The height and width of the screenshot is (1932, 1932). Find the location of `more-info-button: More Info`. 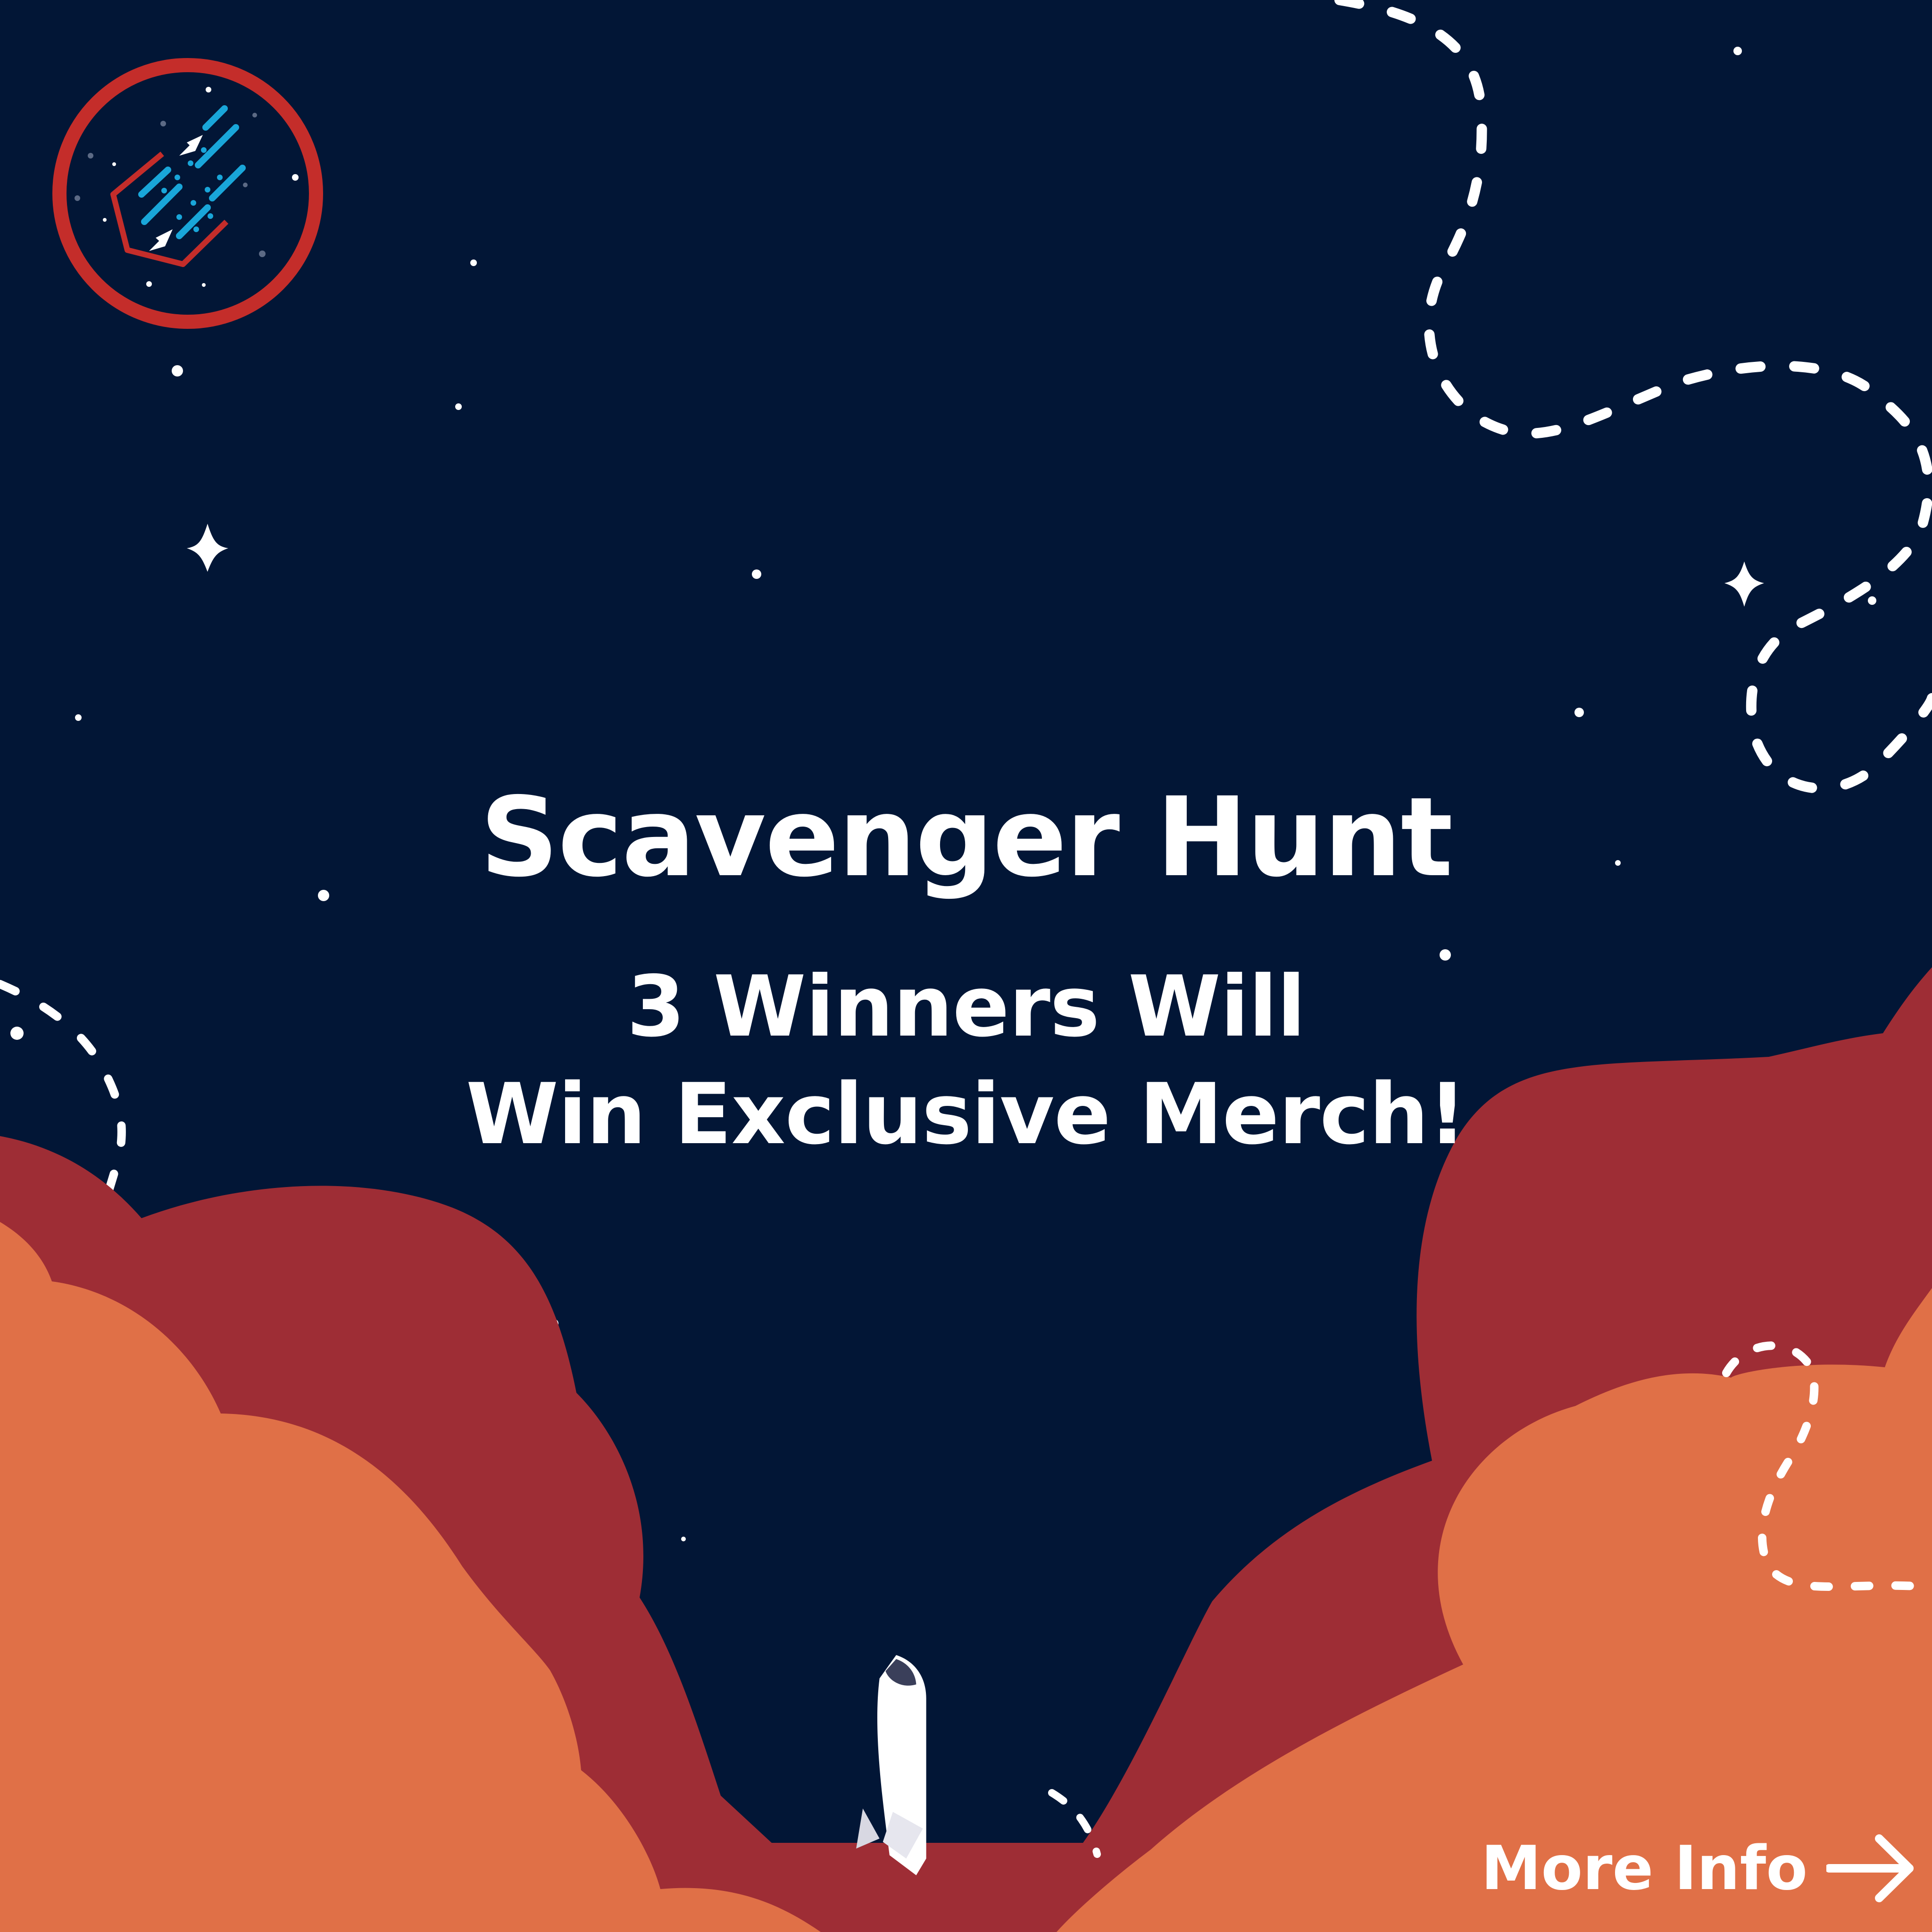

more-info-button: More Info is located at coordinates (1699, 1868).